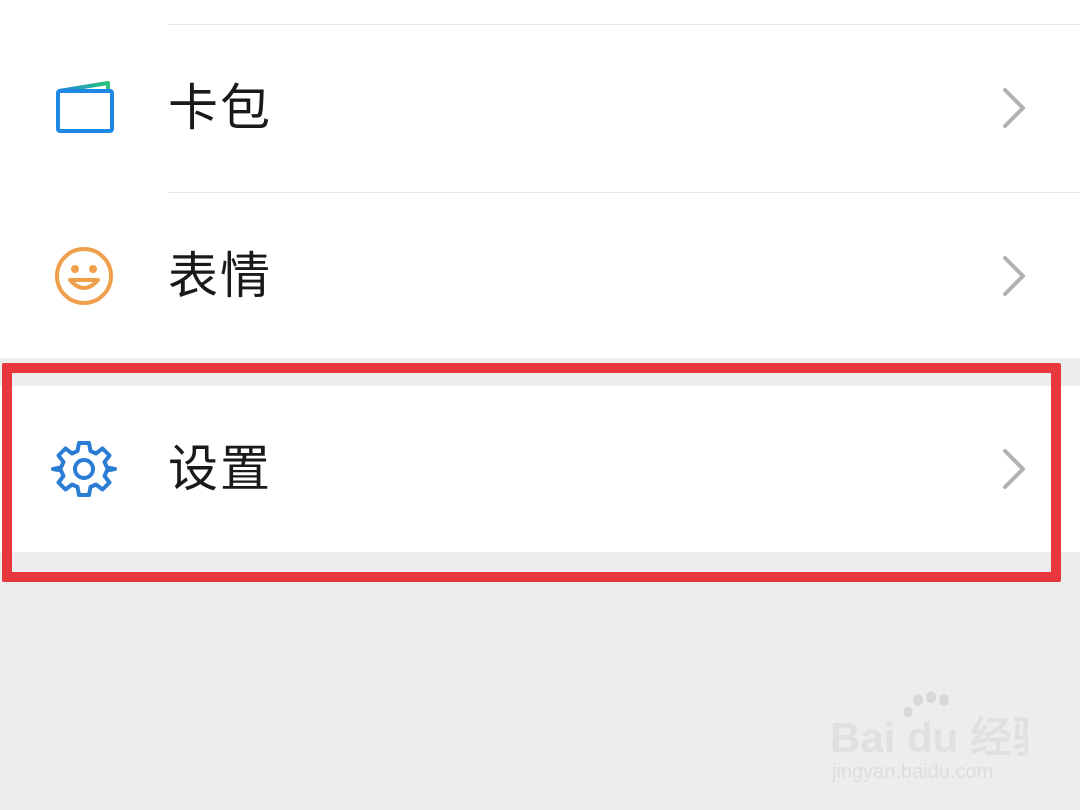 This screenshot has height=810, width=1080. What do you see at coordinates (84, 469) in the screenshot?
I see `gear-icon` at bounding box center [84, 469].